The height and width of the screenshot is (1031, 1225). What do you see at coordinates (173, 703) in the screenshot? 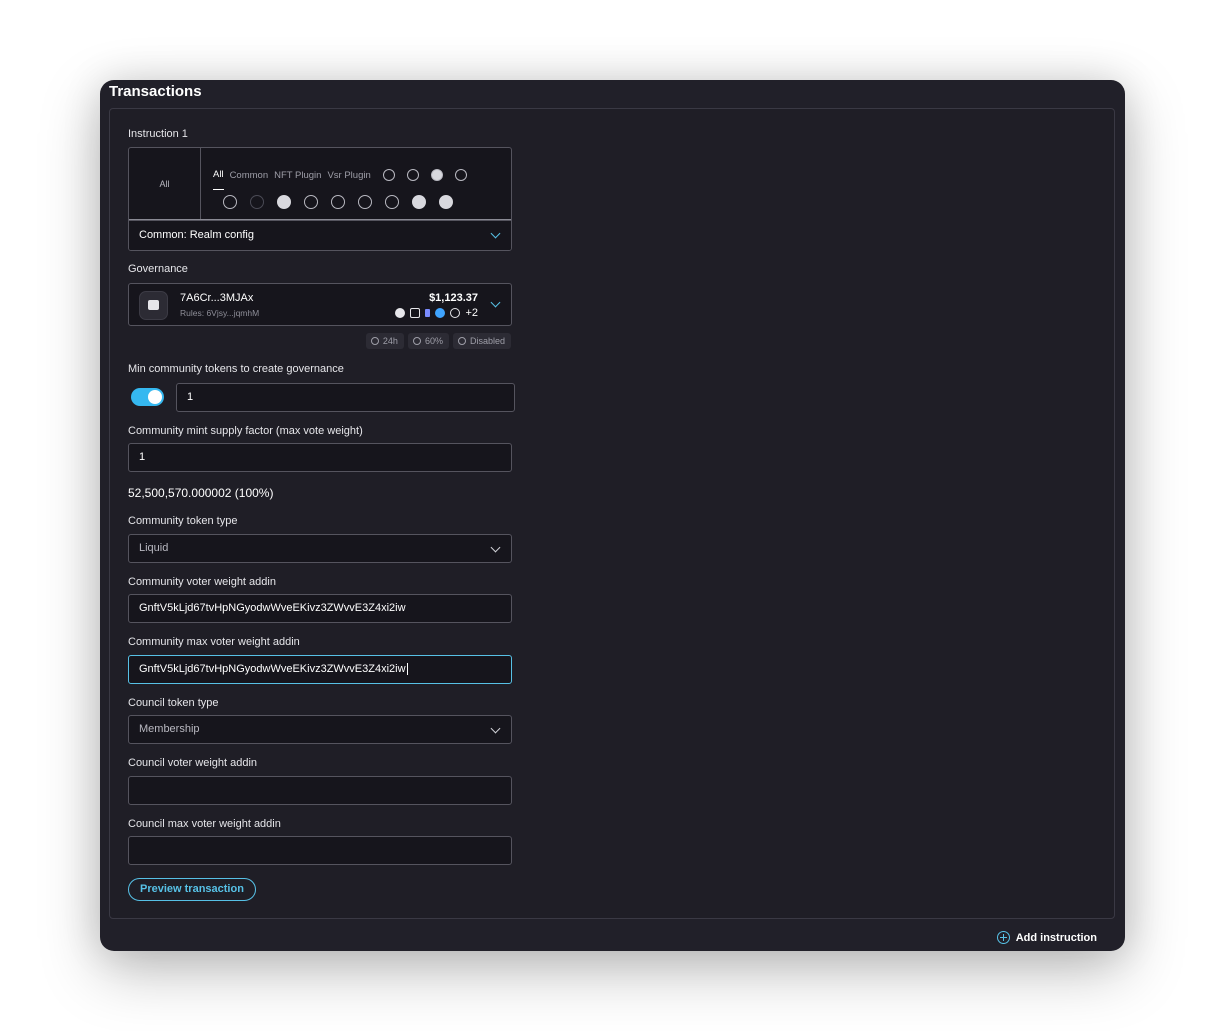
I see `council-token-type-label: Council token type` at bounding box center [173, 703].